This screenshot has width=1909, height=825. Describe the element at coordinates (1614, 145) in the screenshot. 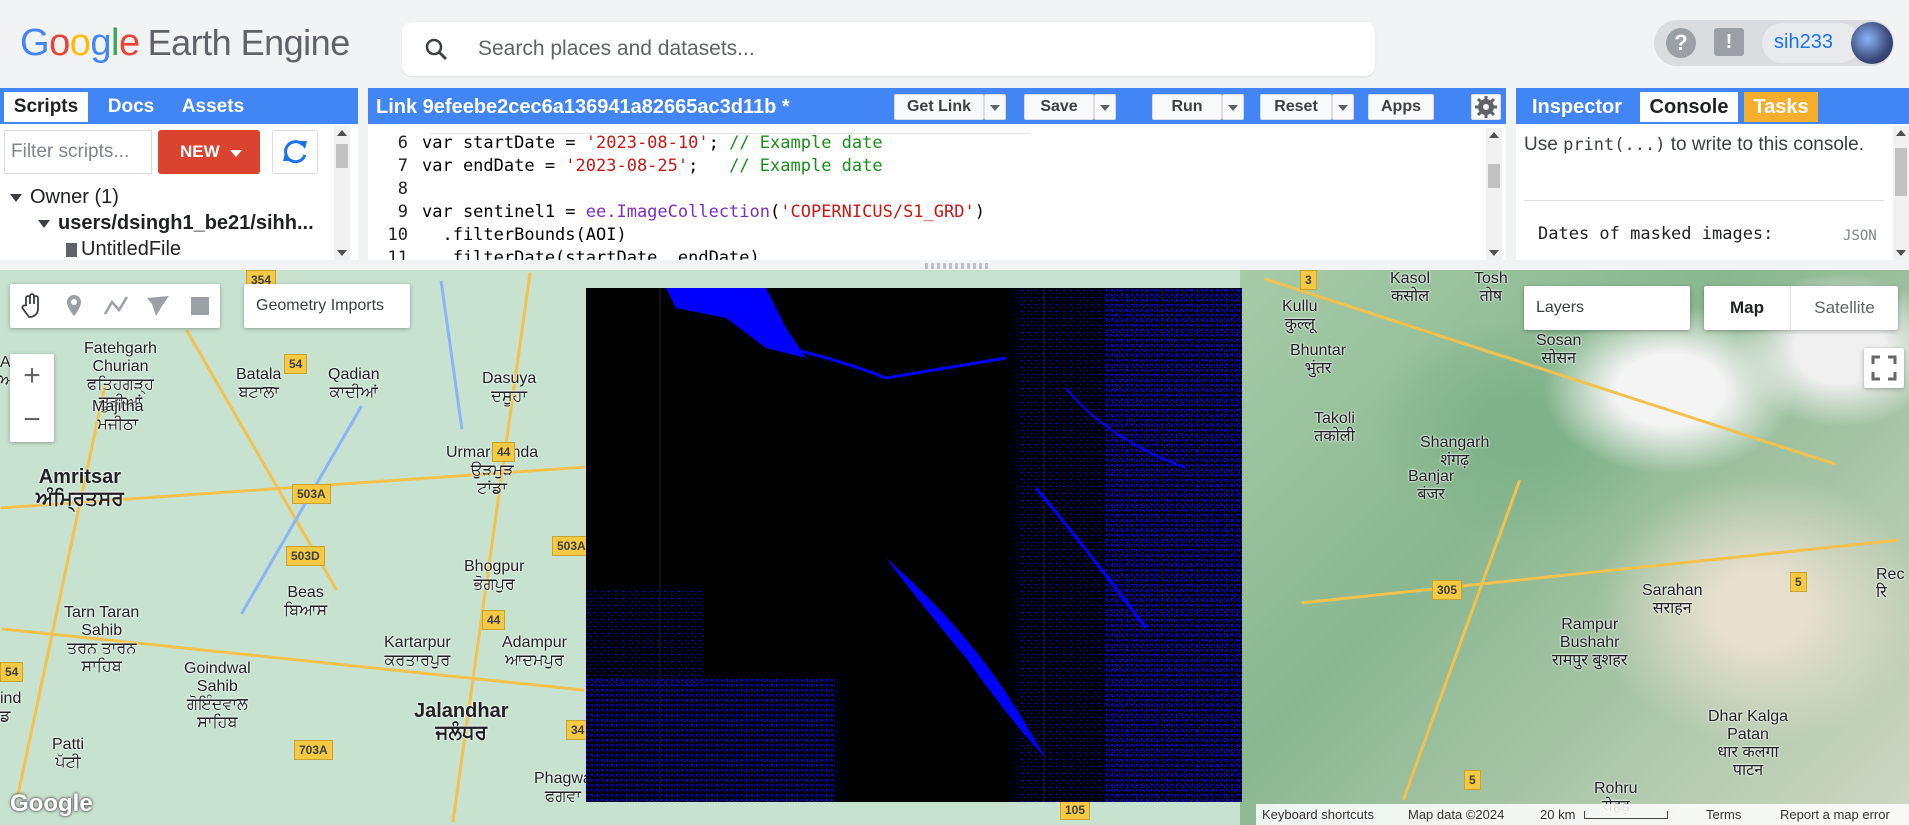

I see `hint-code: print(...)` at that location.